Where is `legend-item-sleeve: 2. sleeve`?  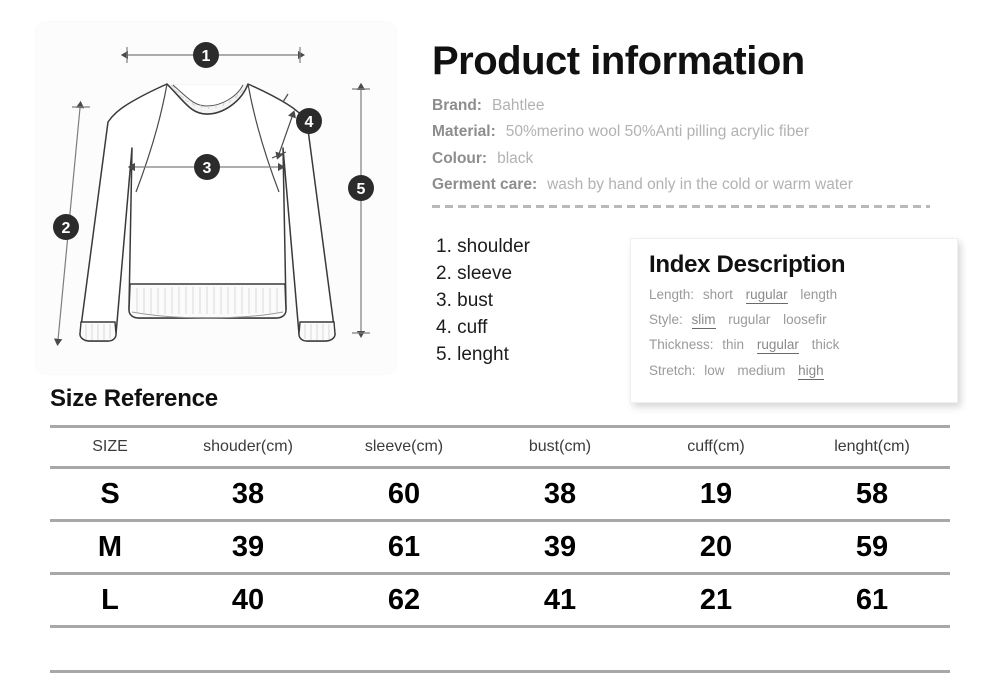
legend-item-sleeve: 2. sleeve is located at coordinates (474, 273).